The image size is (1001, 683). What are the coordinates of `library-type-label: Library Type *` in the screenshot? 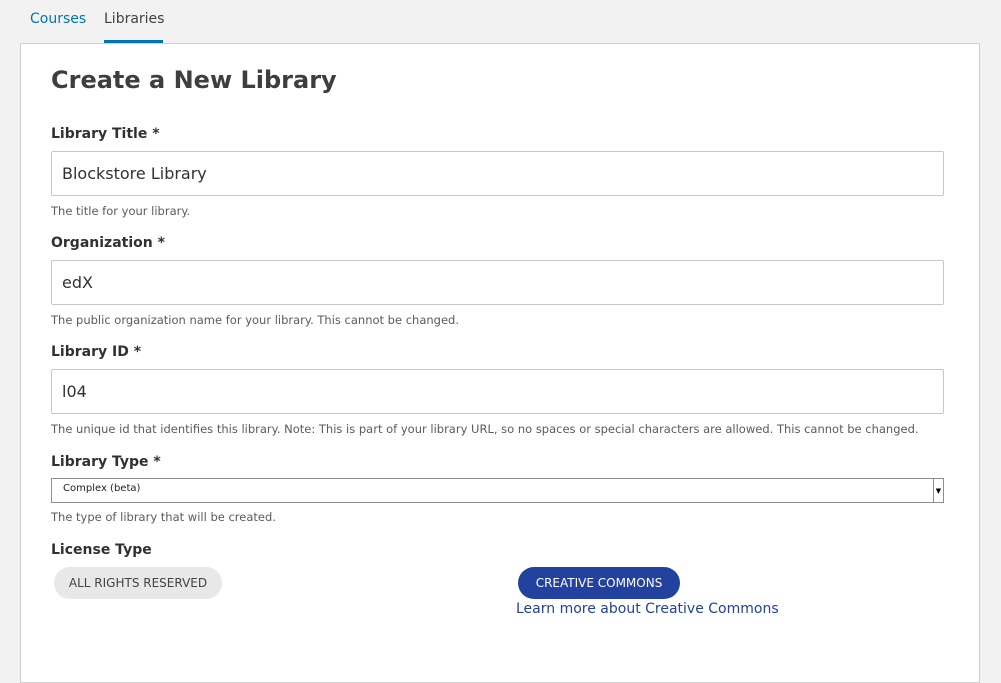 It's located at (106, 462).